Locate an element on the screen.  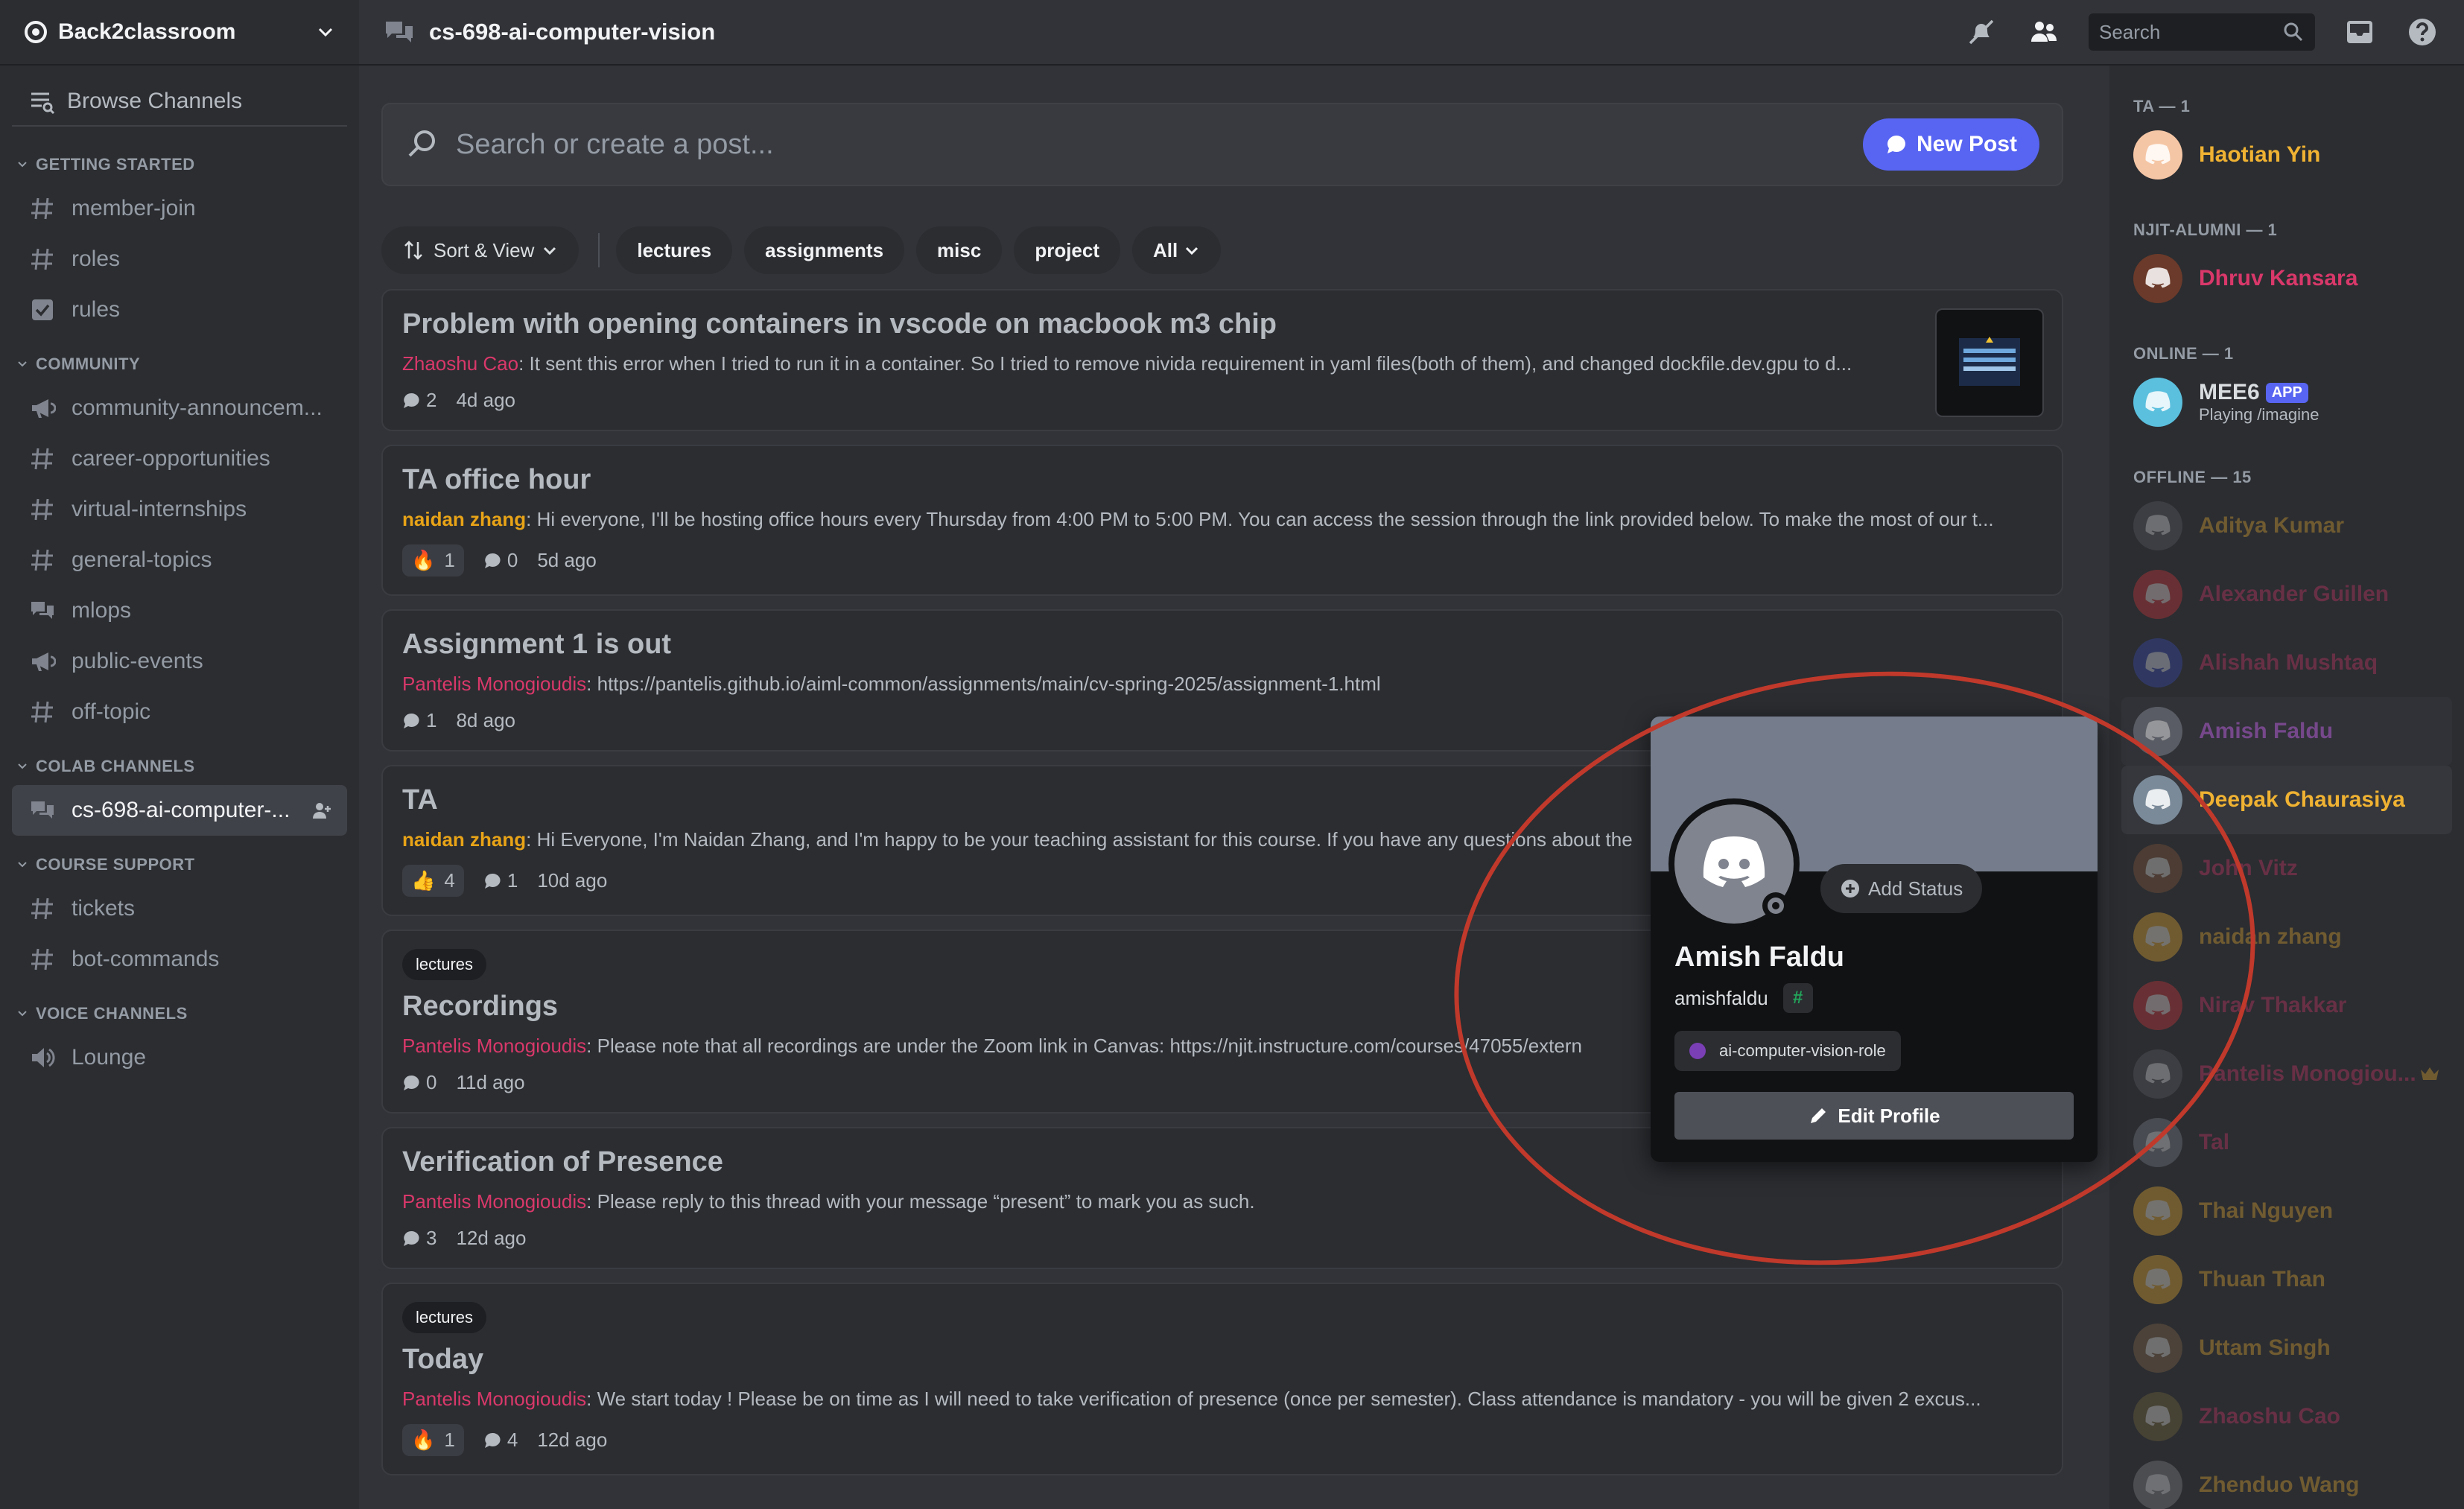
category-header: COLAB CHANNELS is located at coordinates (179, 767).